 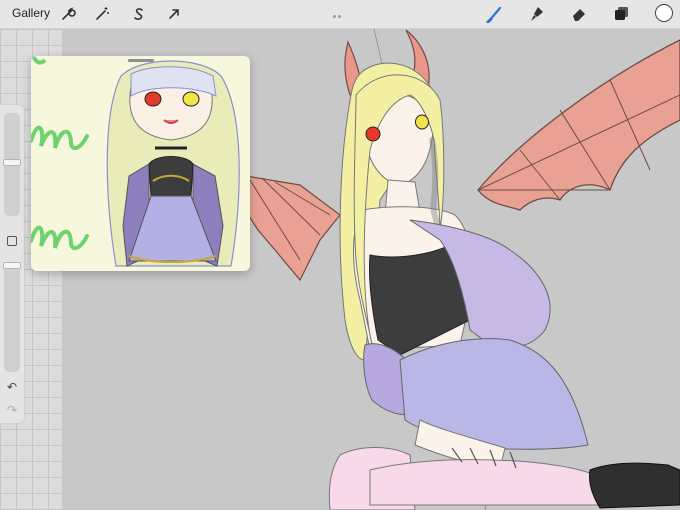 I want to click on eraser-icon, so click(x=579, y=14).